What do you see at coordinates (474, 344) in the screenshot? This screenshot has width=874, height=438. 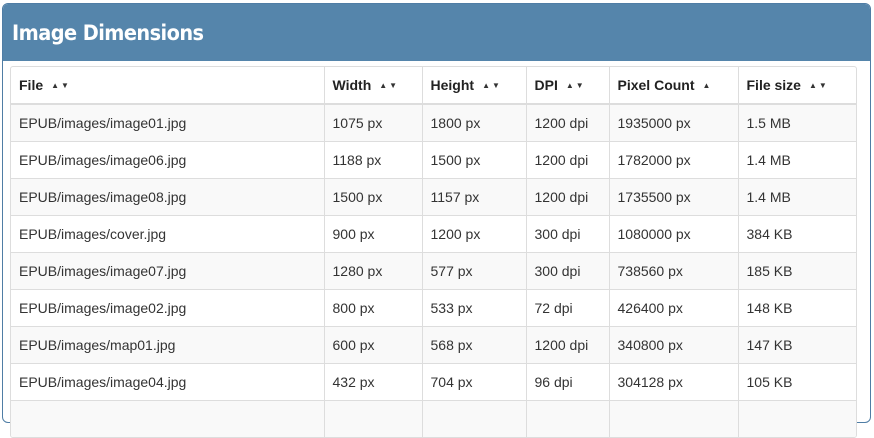 I see `cell-height: 568 px` at bounding box center [474, 344].